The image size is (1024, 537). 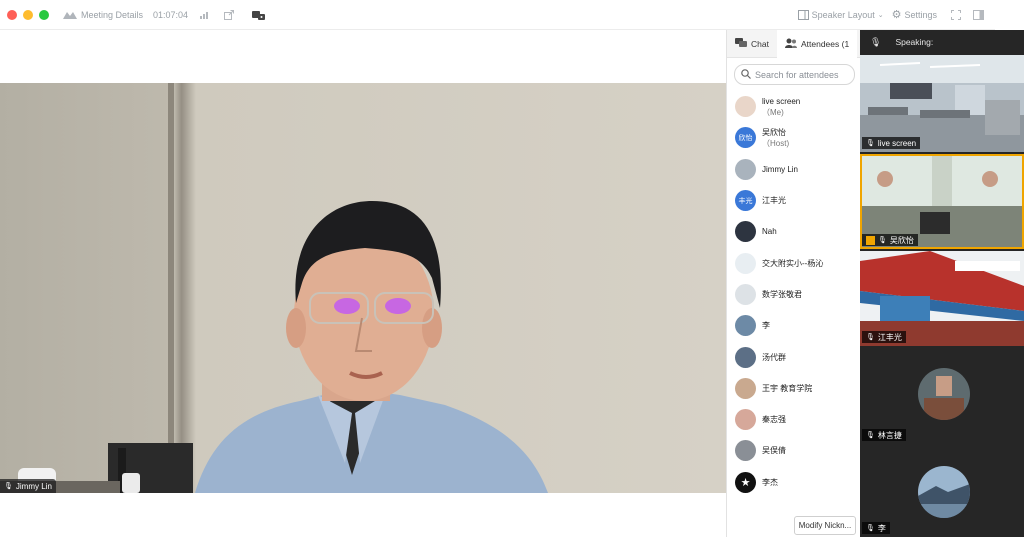 What do you see at coordinates (889, 337) in the screenshot?
I see `tile-name: 江丰光` at bounding box center [889, 337].